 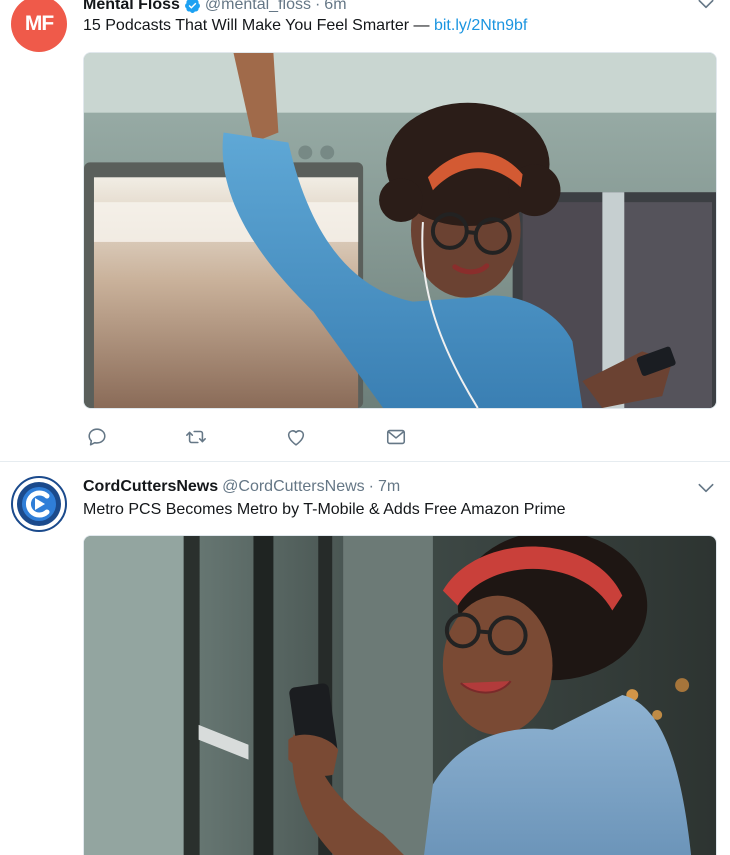 What do you see at coordinates (293, 487) in the screenshot?
I see `author-handle: @CordCuttersNews` at bounding box center [293, 487].